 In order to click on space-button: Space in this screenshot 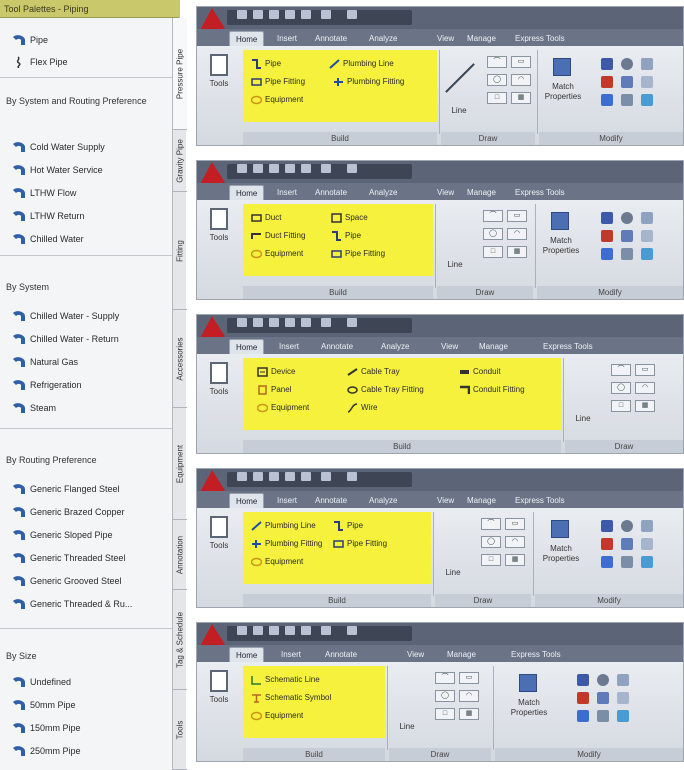, I will do `click(349, 218)`.